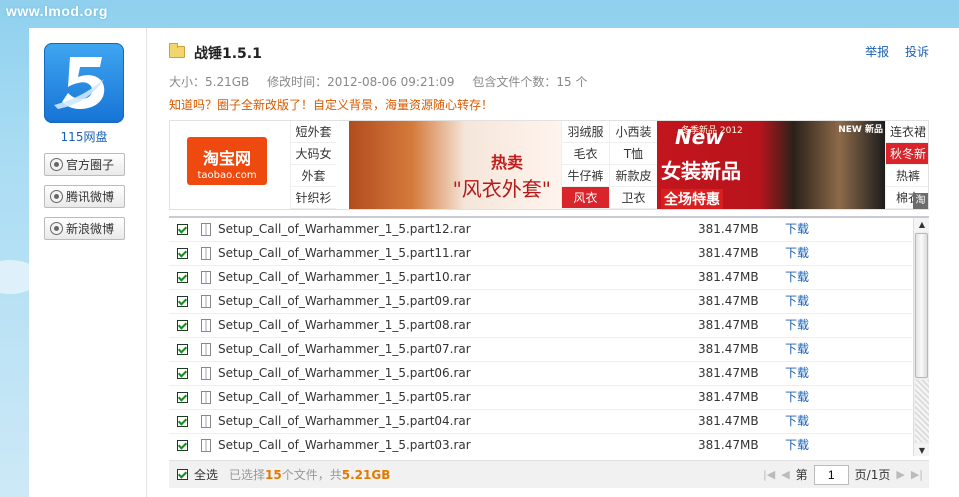  What do you see at coordinates (585, 132) in the screenshot?
I see `ad-category: 羽绒服` at bounding box center [585, 132].